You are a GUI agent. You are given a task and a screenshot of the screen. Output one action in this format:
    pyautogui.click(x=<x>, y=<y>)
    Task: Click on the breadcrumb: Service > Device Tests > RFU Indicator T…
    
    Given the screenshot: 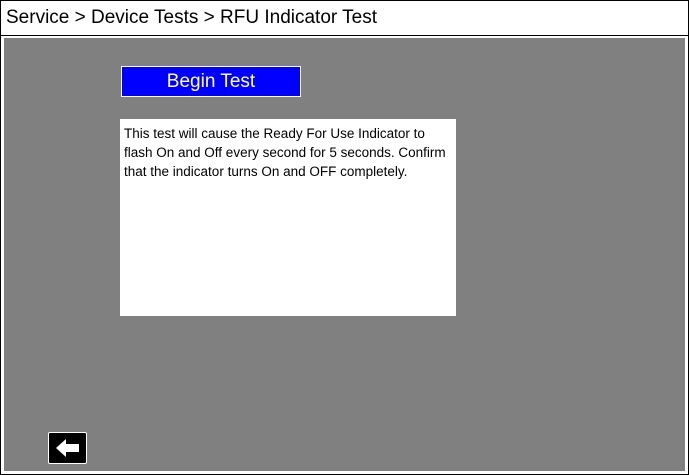 What is the action you would take?
    pyautogui.click(x=192, y=17)
    